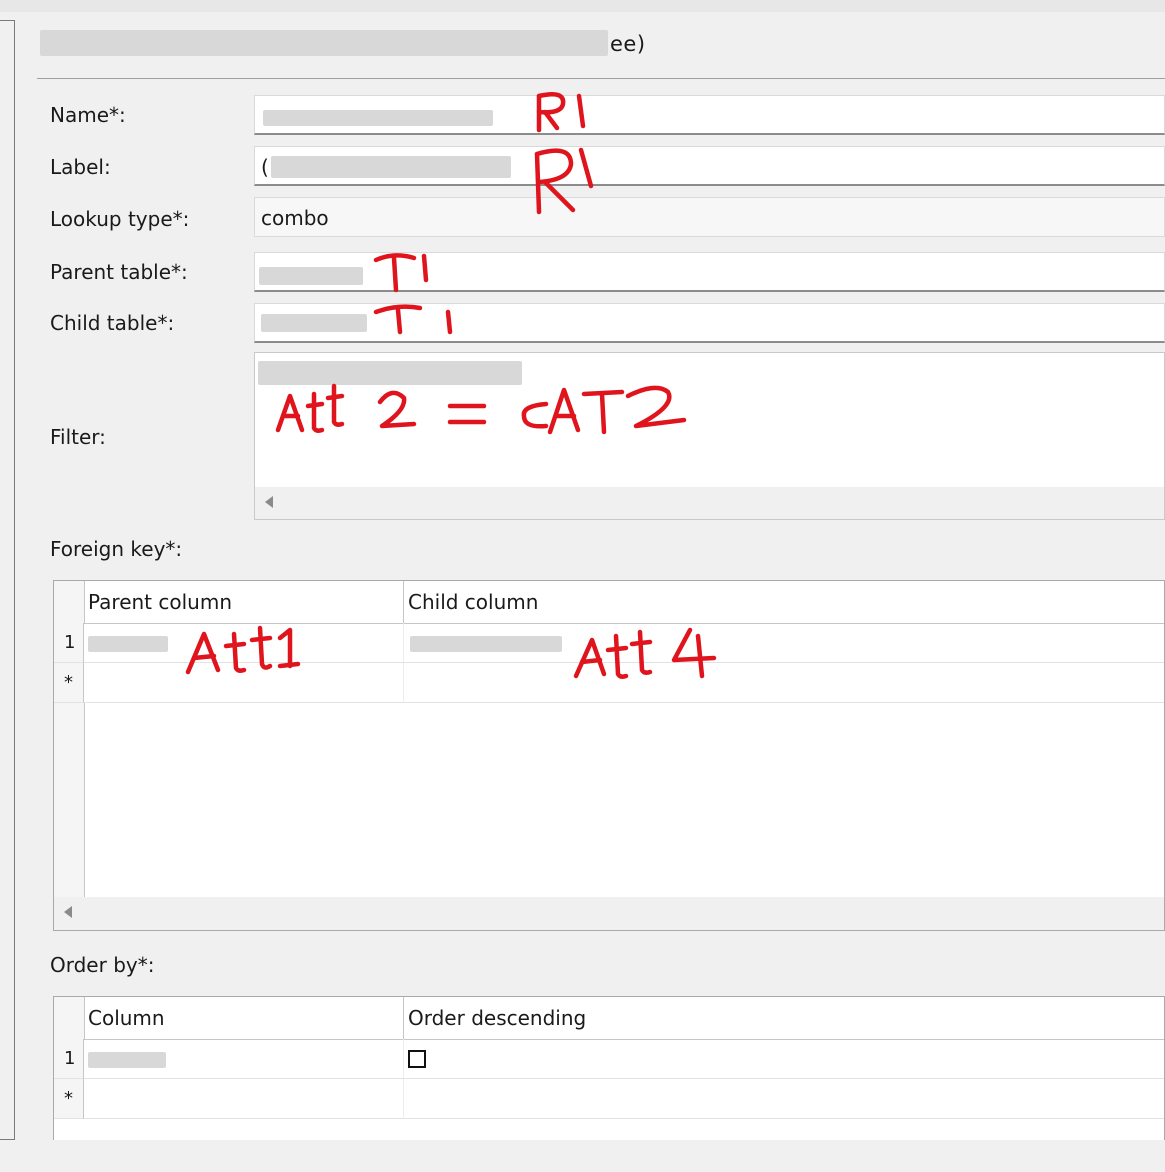  Describe the element at coordinates (609, 913) in the screenshot. I see `foreign-key-horizontal-scrollbar` at that location.